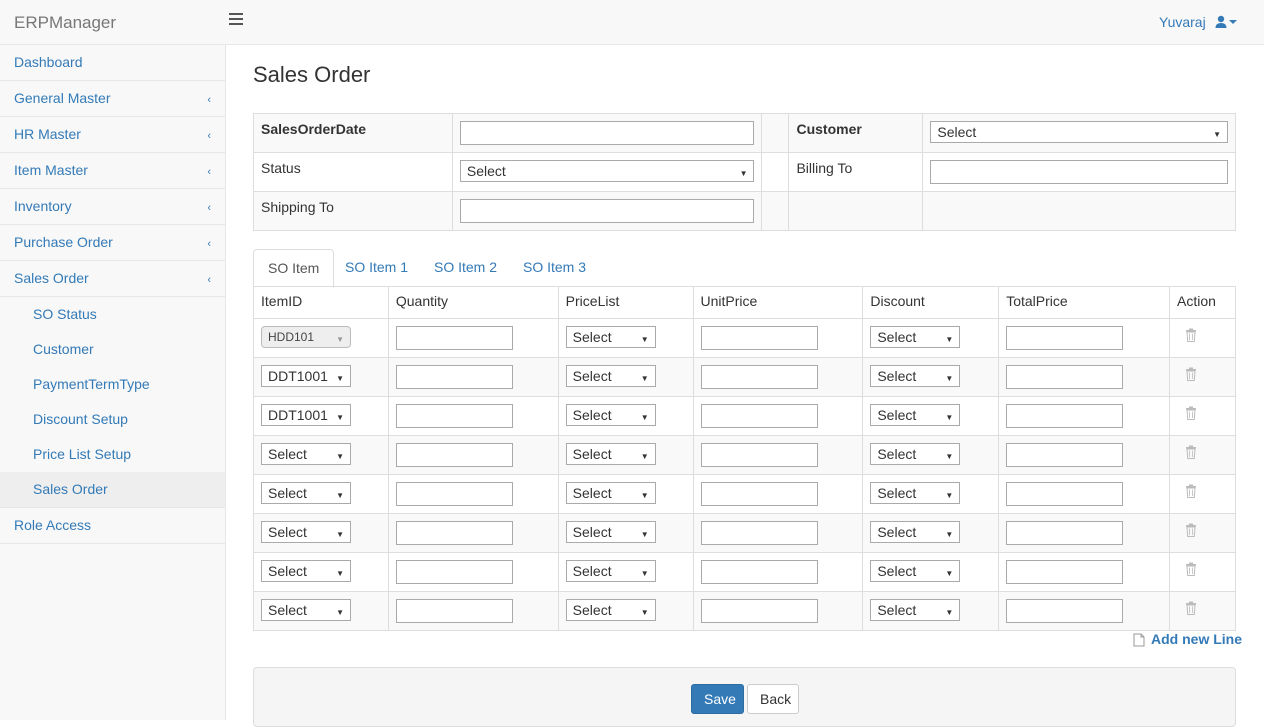 This screenshot has height=727, width=1264. I want to click on sidebar-item-role-access: Role Access, so click(112, 526).